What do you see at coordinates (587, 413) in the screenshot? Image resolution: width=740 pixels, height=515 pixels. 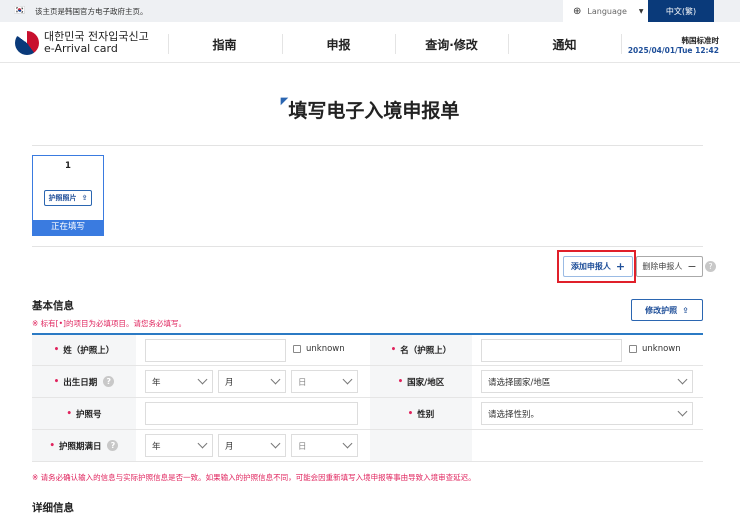 I see `gender-select: 请选择性别。` at bounding box center [587, 413].